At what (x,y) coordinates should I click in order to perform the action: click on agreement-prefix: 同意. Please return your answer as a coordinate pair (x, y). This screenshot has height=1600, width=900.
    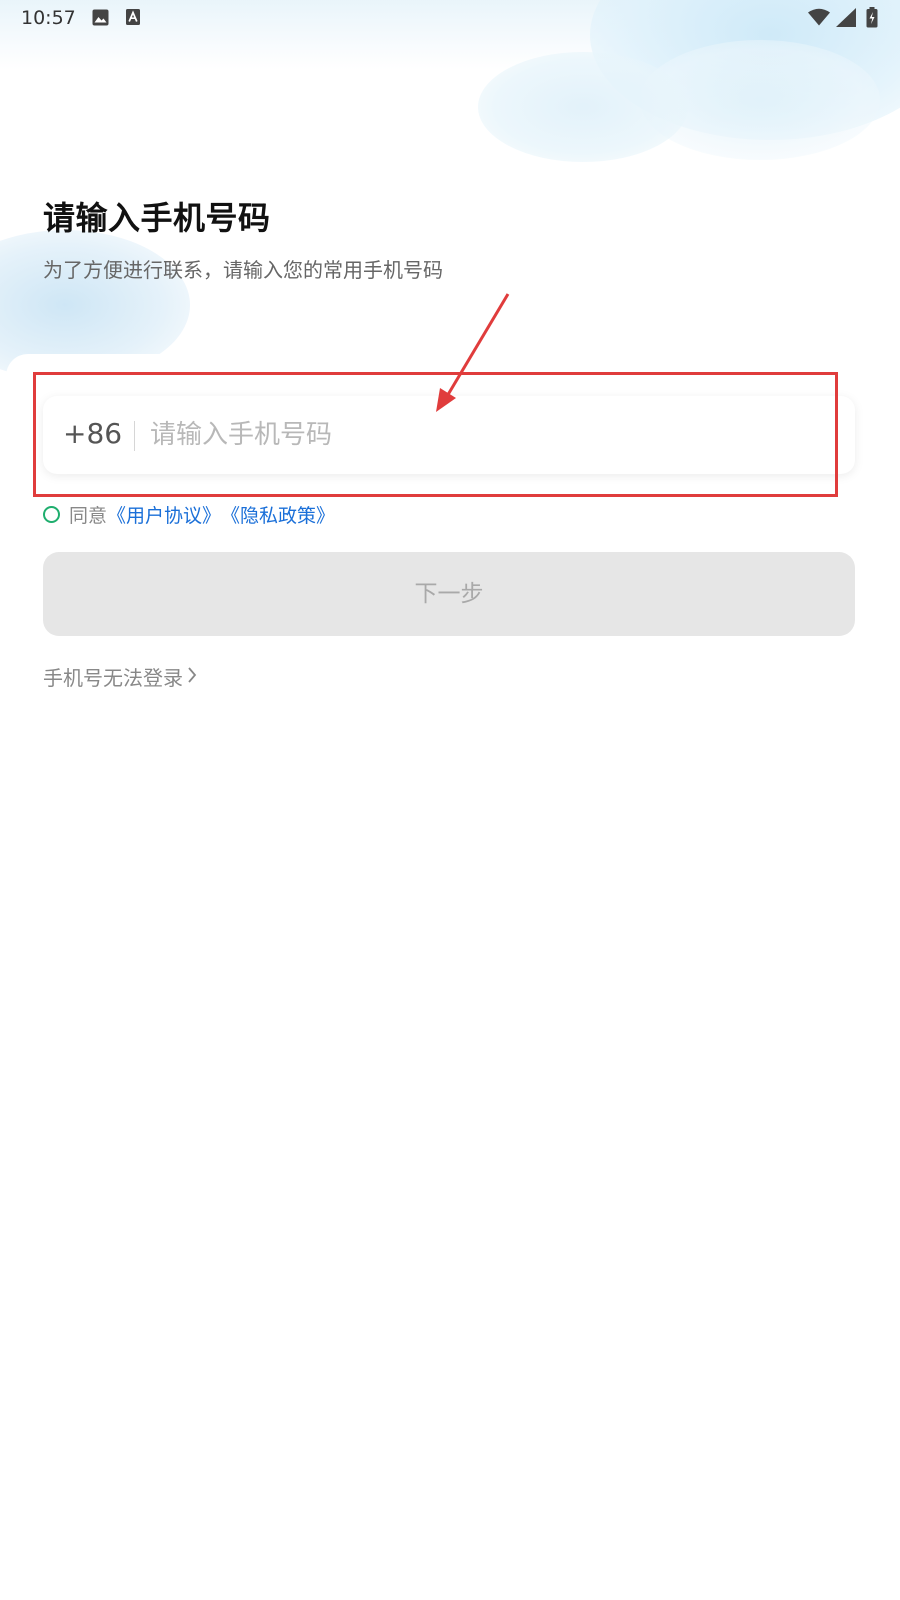
    Looking at the image, I should click on (88, 515).